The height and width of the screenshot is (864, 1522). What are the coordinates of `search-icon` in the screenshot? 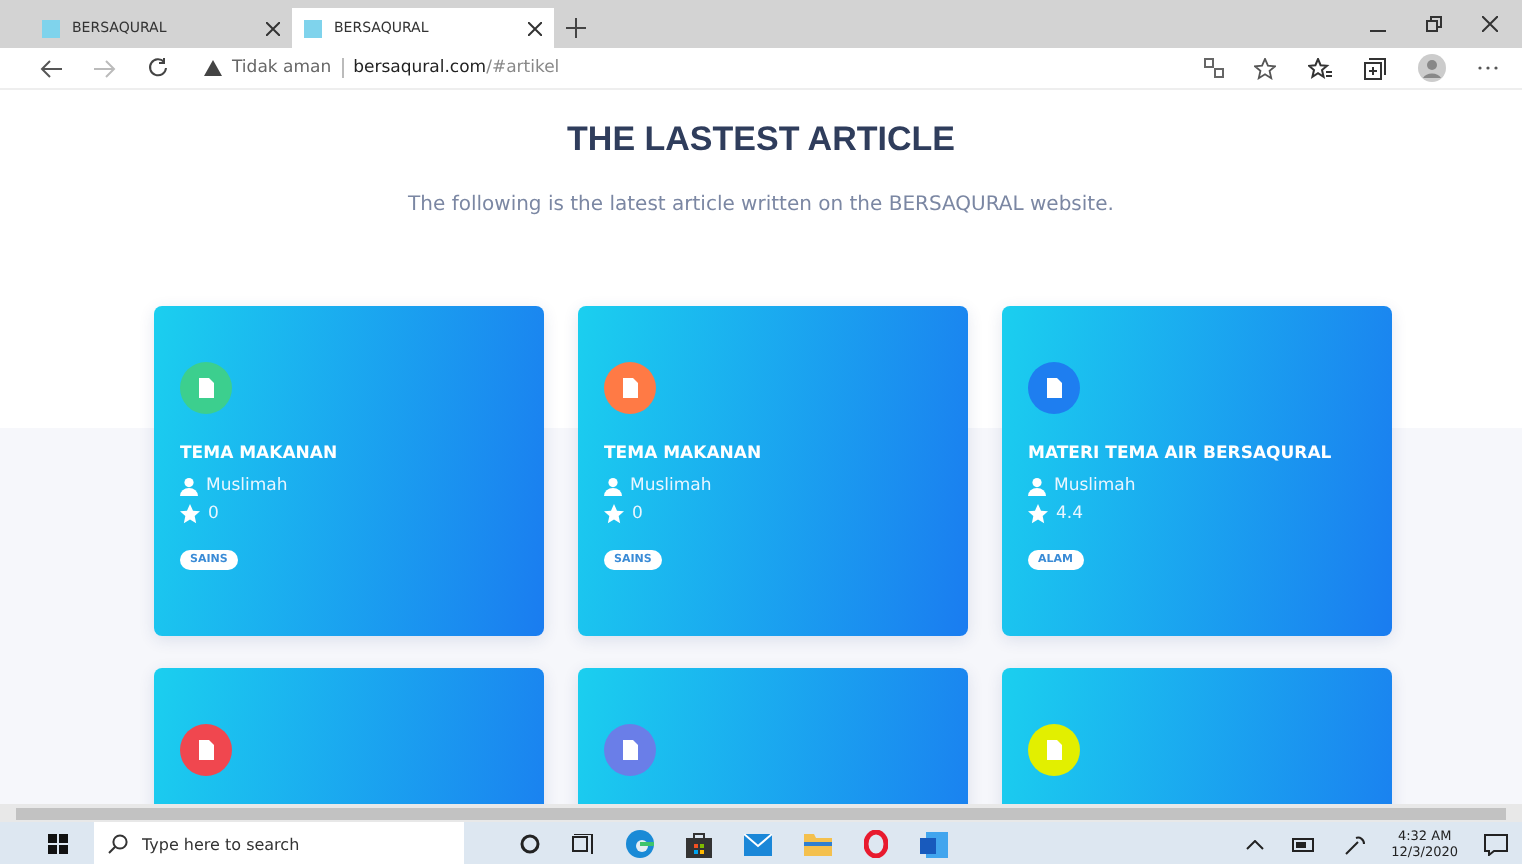 It's located at (118, 844).